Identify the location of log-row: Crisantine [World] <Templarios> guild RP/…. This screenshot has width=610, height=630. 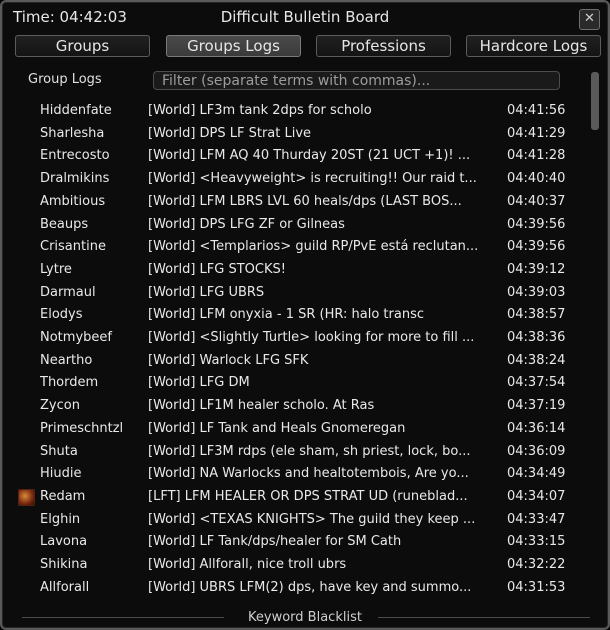
(302, 247).